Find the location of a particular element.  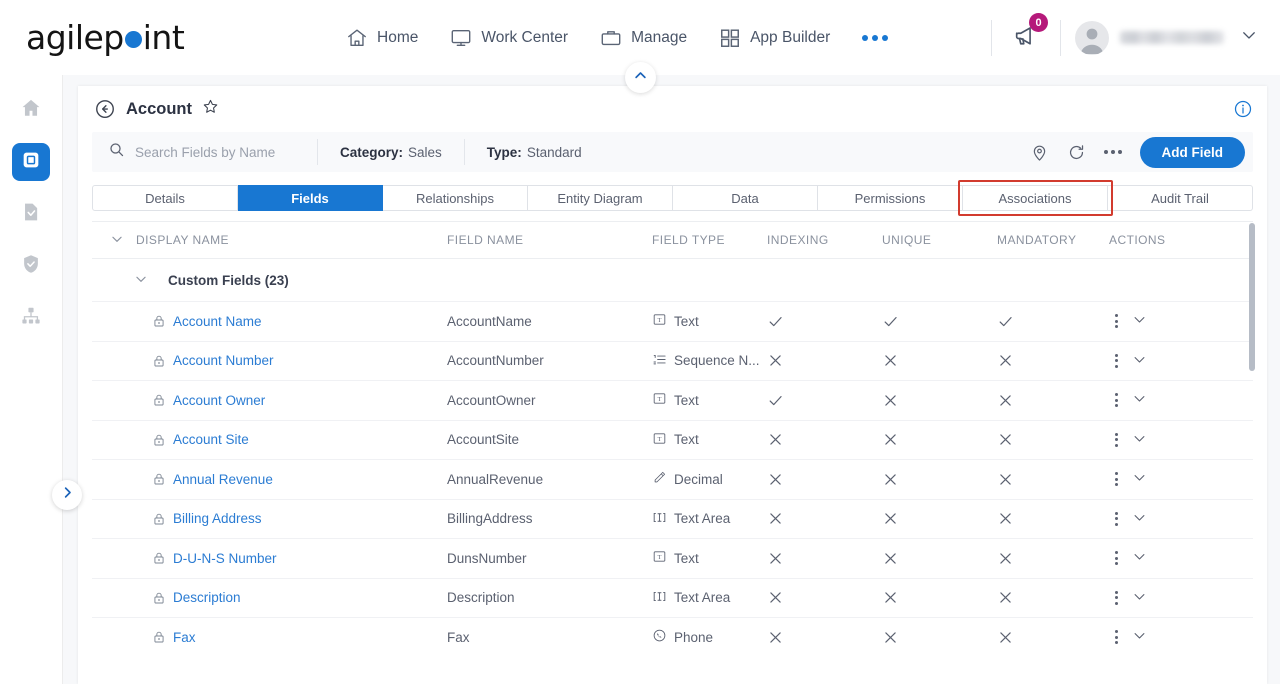

column-field-name: FIELD NAME is located at coordinates (549, 240).